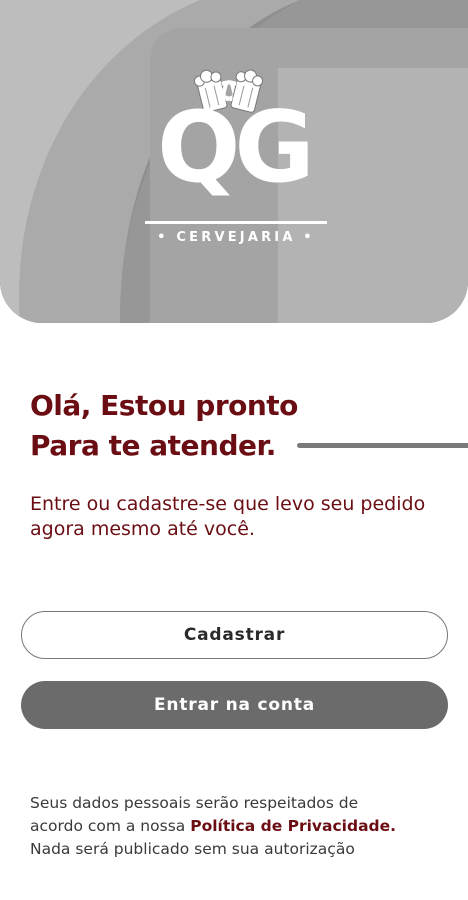  I want to click on logo-subtitle: • CERVEJARIA •, so click(236, 237).